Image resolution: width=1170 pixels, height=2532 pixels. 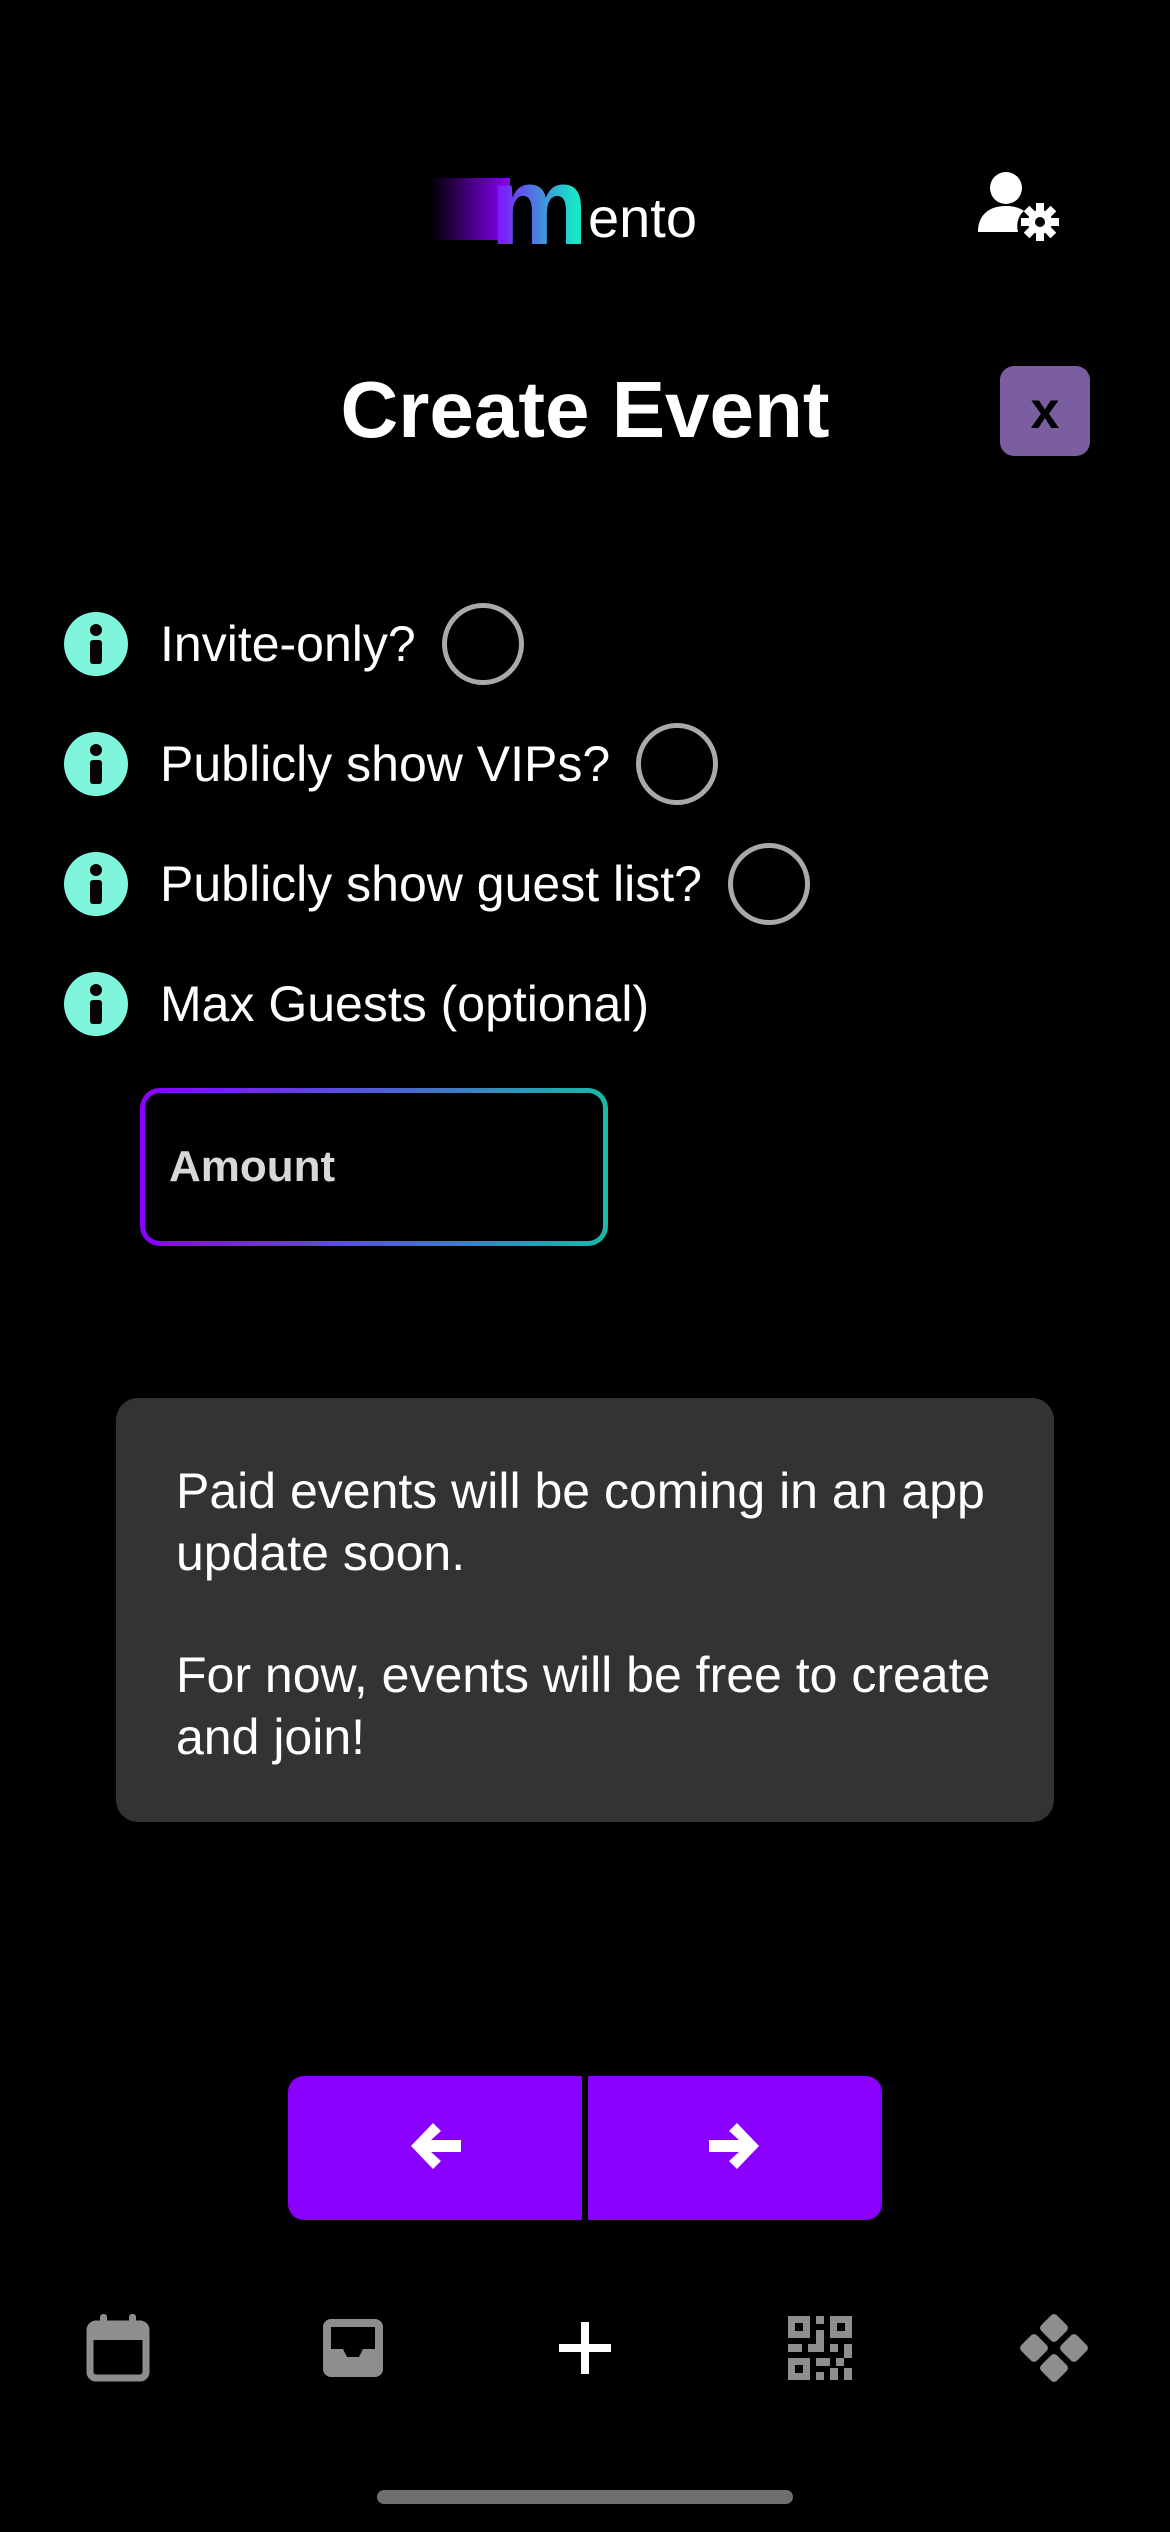 I want to click on next-button, so click(x=735, y=2148).